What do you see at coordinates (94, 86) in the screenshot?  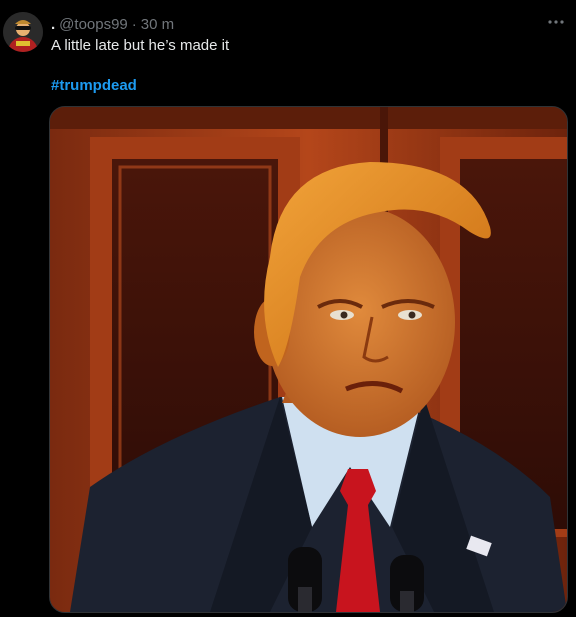 I see `hashtag-link: #trumpdead` at bounding box center [94, 86].